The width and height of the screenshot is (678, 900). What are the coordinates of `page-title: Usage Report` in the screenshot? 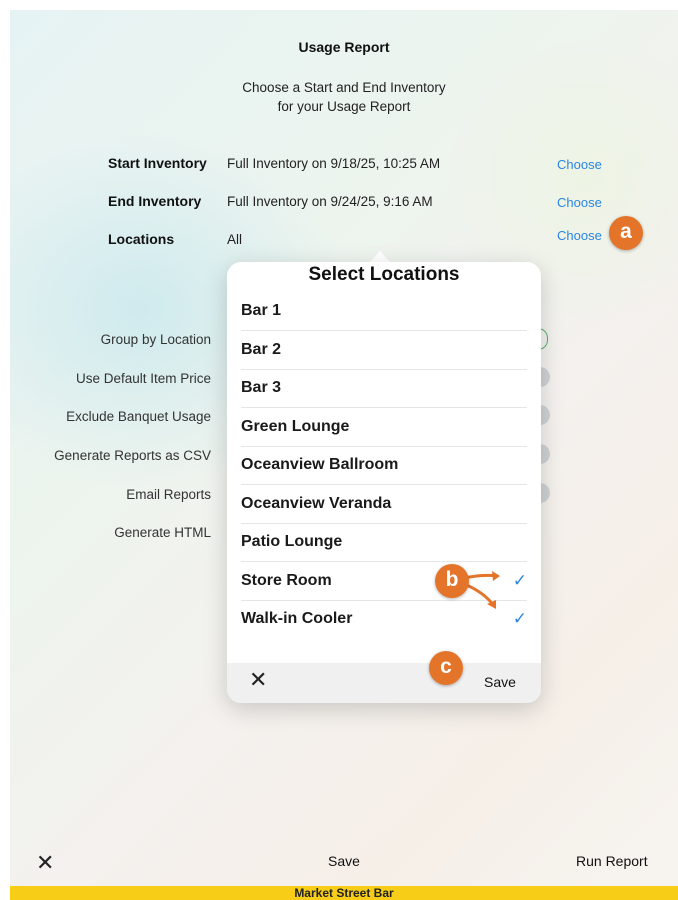 It's located at (344, 47).